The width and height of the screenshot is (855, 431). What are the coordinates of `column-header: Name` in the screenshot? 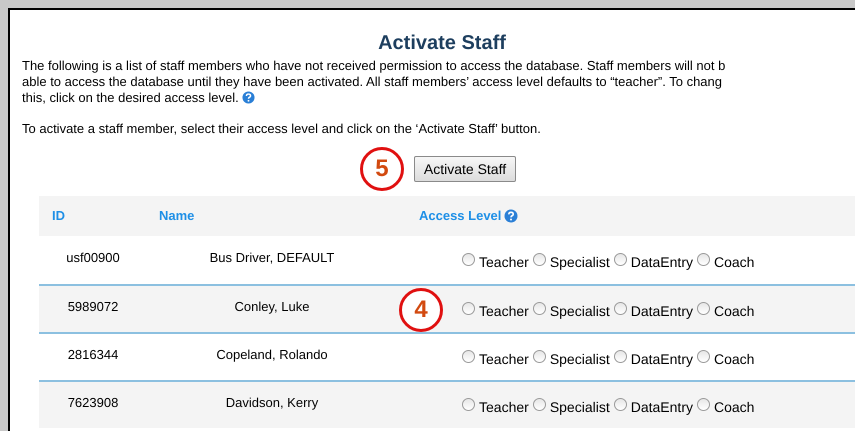 It's located at (176, 216).